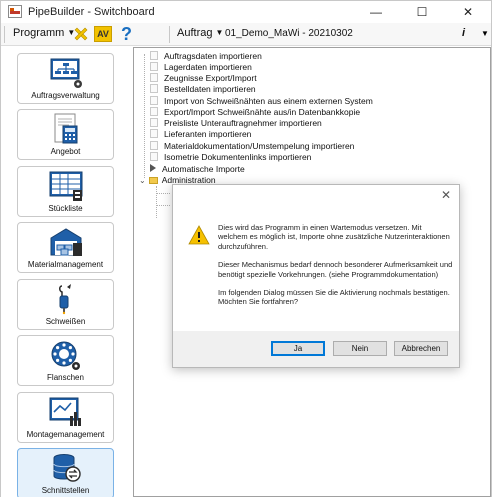  What do you see at coordinates (360, 348) in the screenshot?
I see `no-button: Nein` at bounding box center [360, 348].